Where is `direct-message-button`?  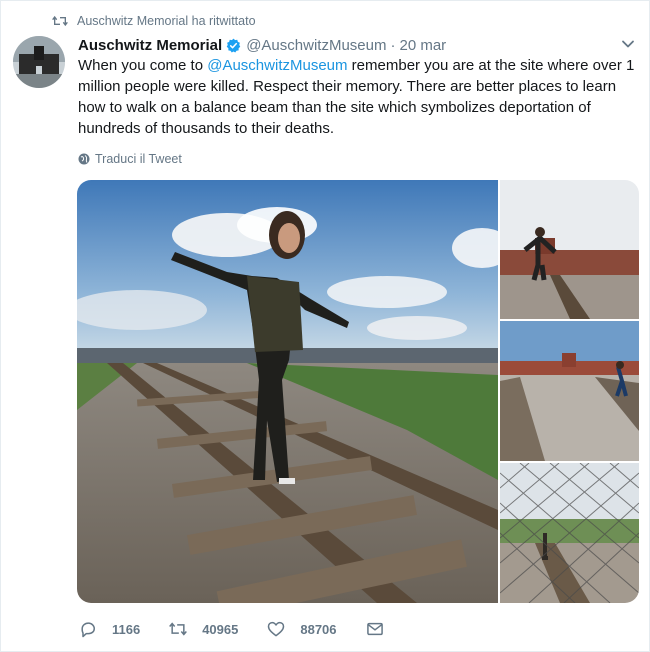 direct-message-button is located at coordinates (382, 629).